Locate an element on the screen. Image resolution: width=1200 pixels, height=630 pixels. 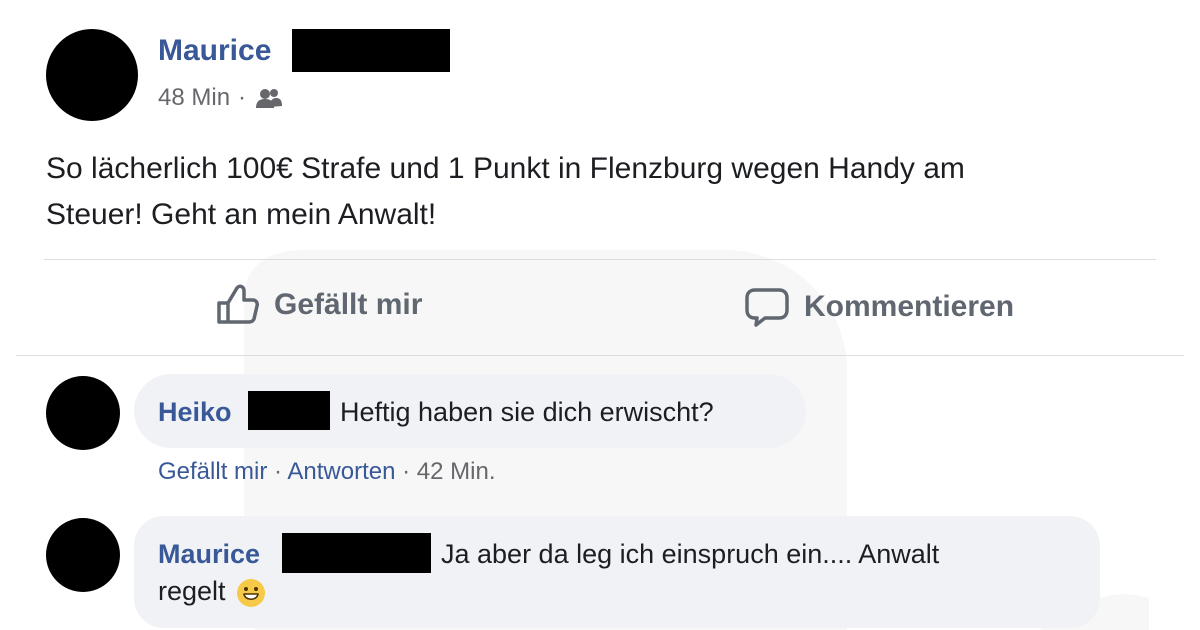
post-time: 48 Min is located at coordinates (194, 98).